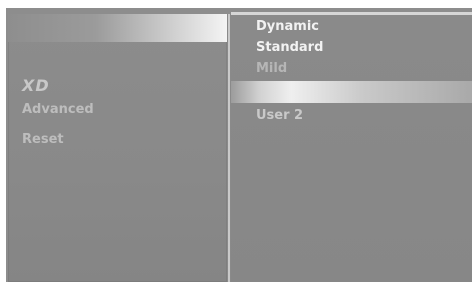  What do you see at coordinates (58, 110) in the screenshot?
I see `left-menu-item-advanced: Advanced` at bounding box center [58, 110].